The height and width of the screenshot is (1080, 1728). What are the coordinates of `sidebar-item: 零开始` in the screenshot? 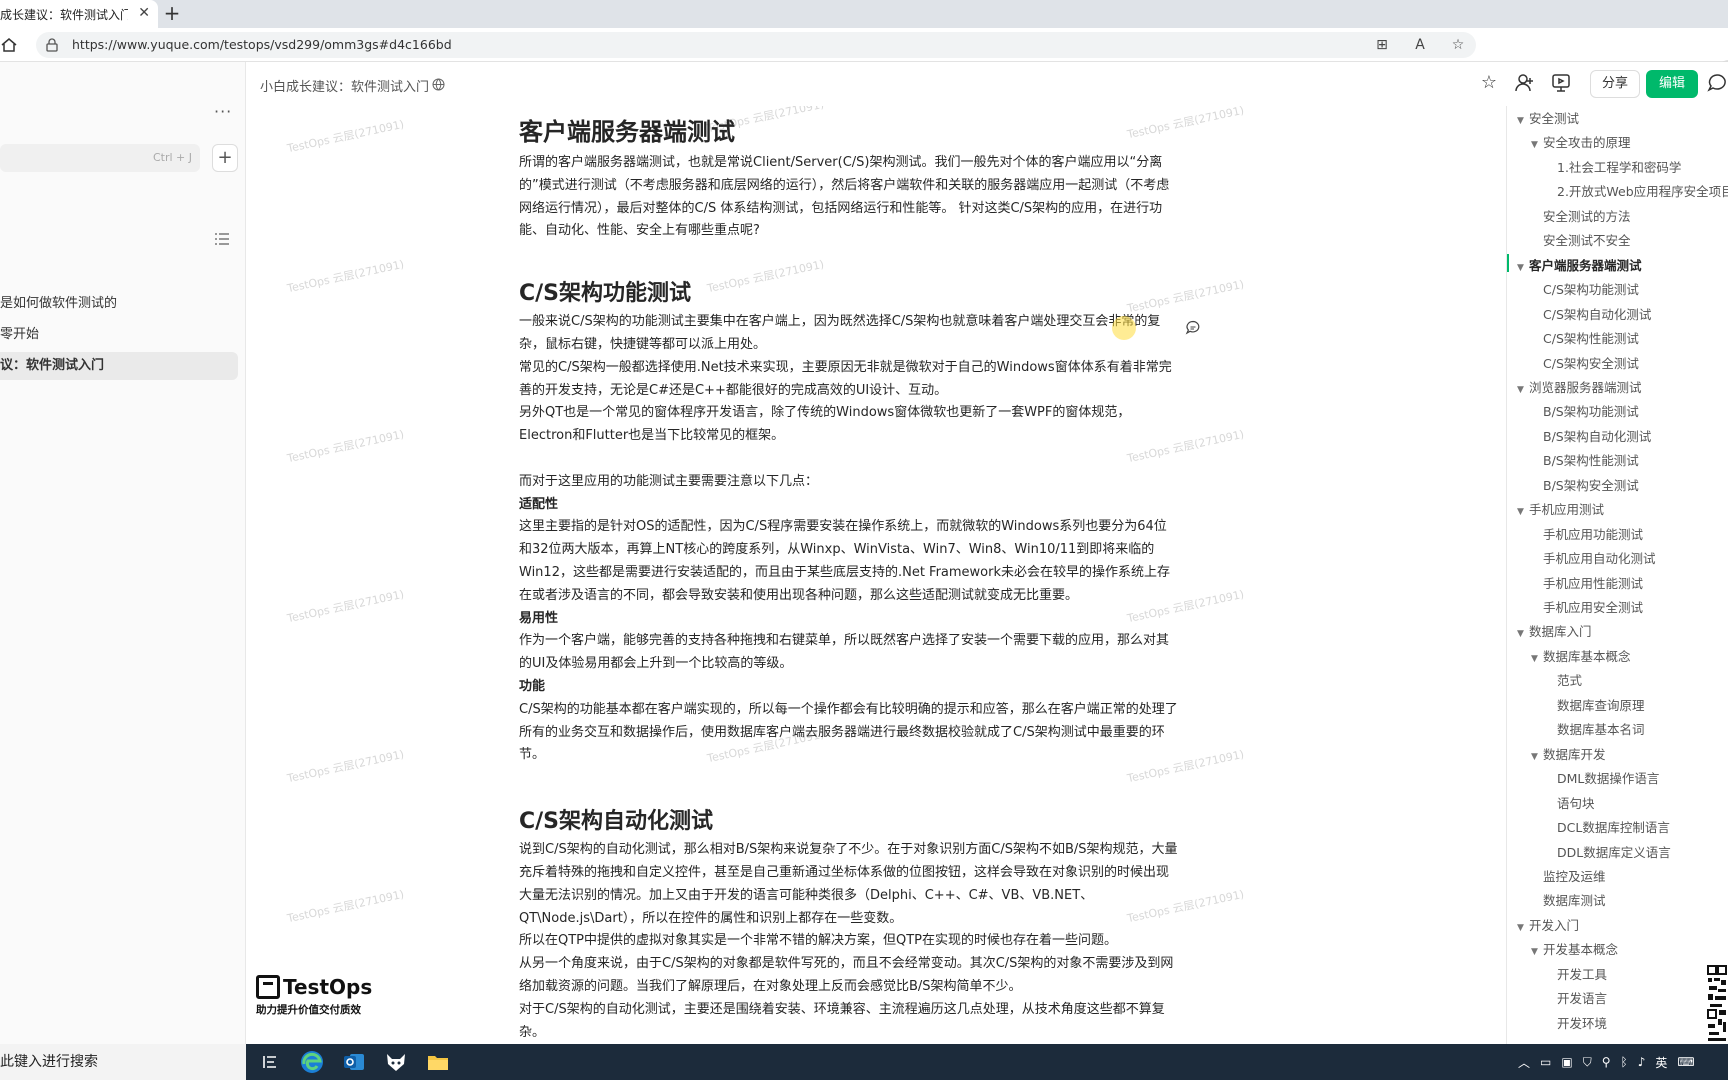 It's located at (119, 335).